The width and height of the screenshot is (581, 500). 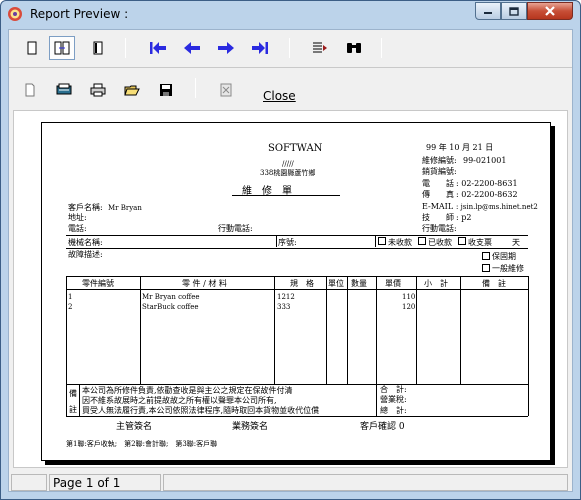 What do you see at coordinates (422, 241) in the screenshot?
I see `paid-checkbox` at bounding box center [422, 241].